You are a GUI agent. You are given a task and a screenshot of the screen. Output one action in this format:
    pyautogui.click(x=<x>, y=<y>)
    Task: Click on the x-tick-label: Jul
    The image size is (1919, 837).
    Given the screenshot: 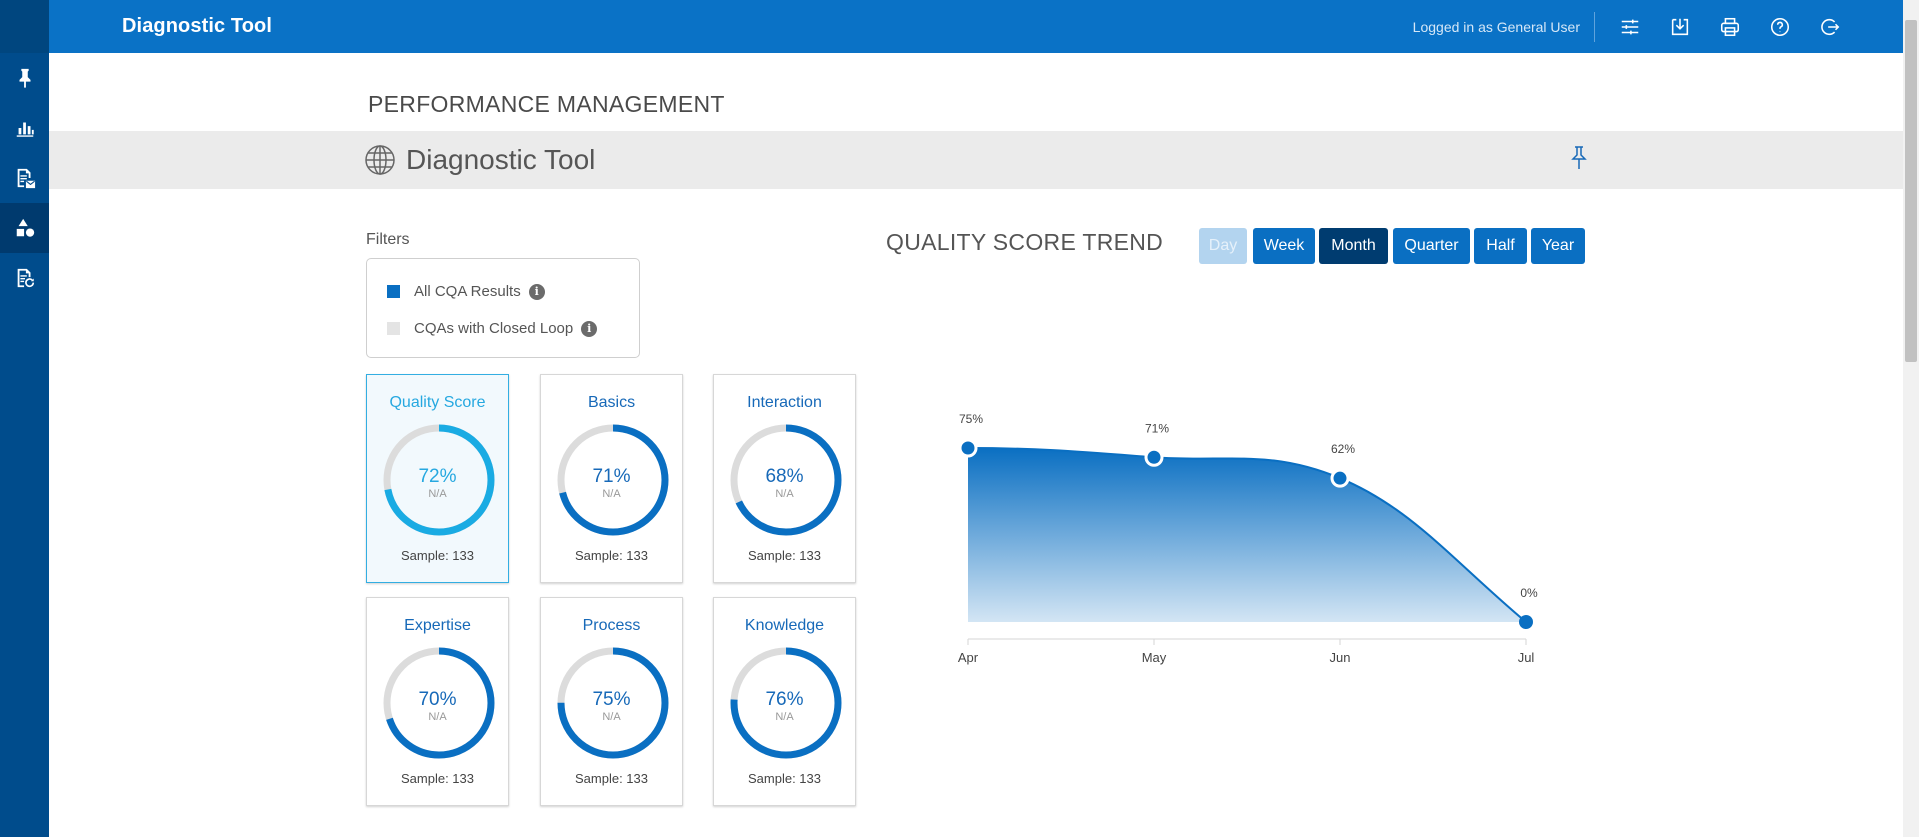 What is the action you would take?
    pyautogui.click(x=1526, y=657)
    